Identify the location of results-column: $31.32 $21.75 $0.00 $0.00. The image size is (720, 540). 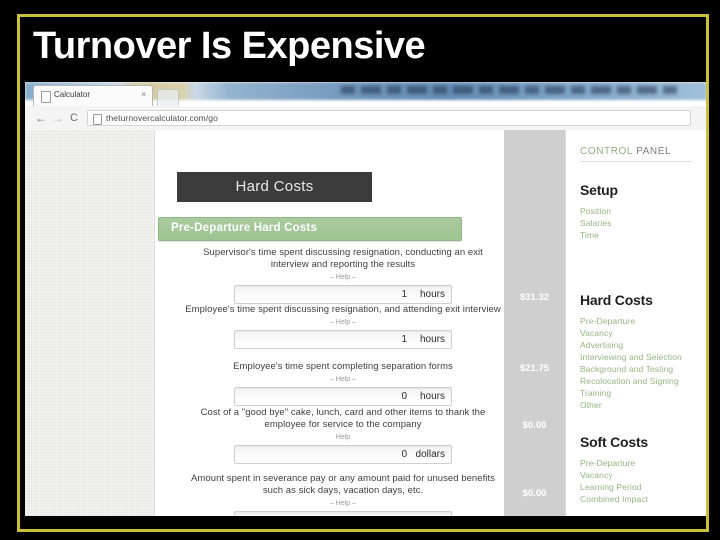
(534, 323).